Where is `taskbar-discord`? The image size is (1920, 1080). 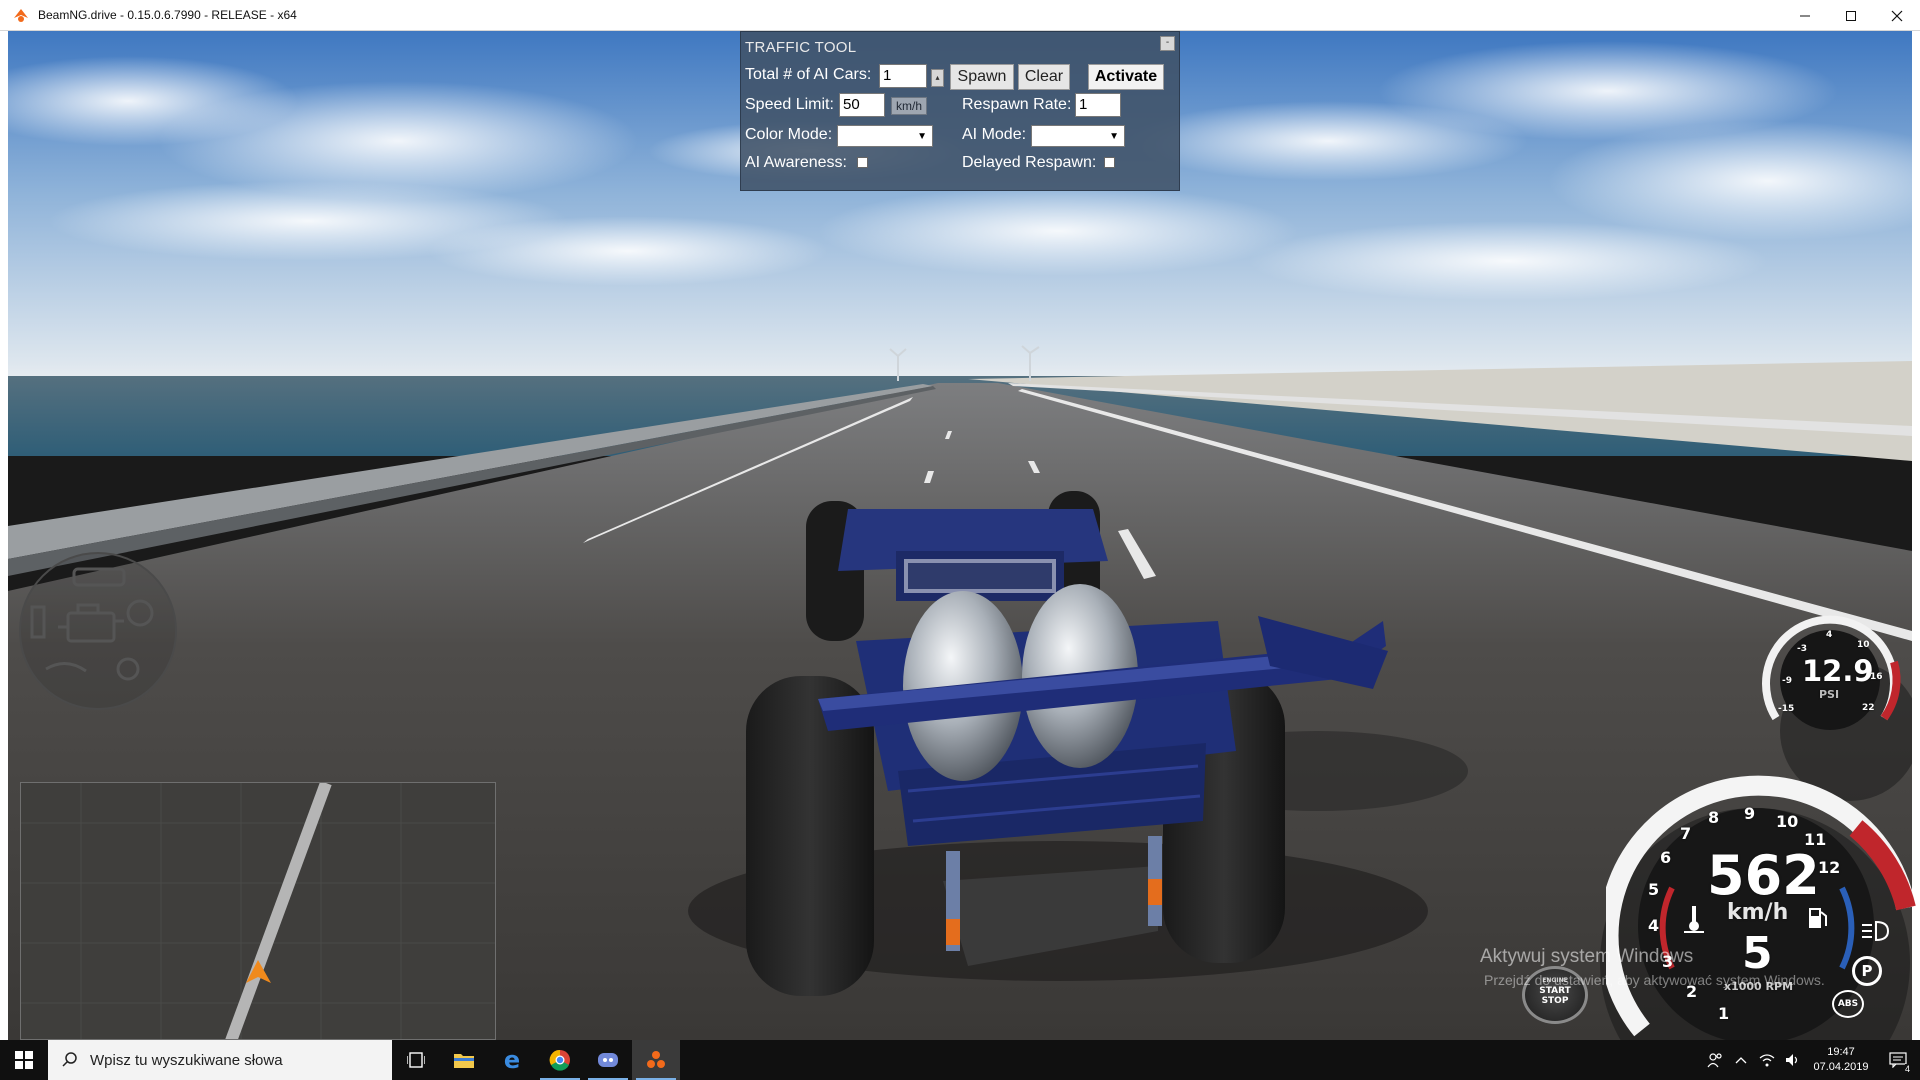 taskbar-discord is located at coordinates (608, 1060).